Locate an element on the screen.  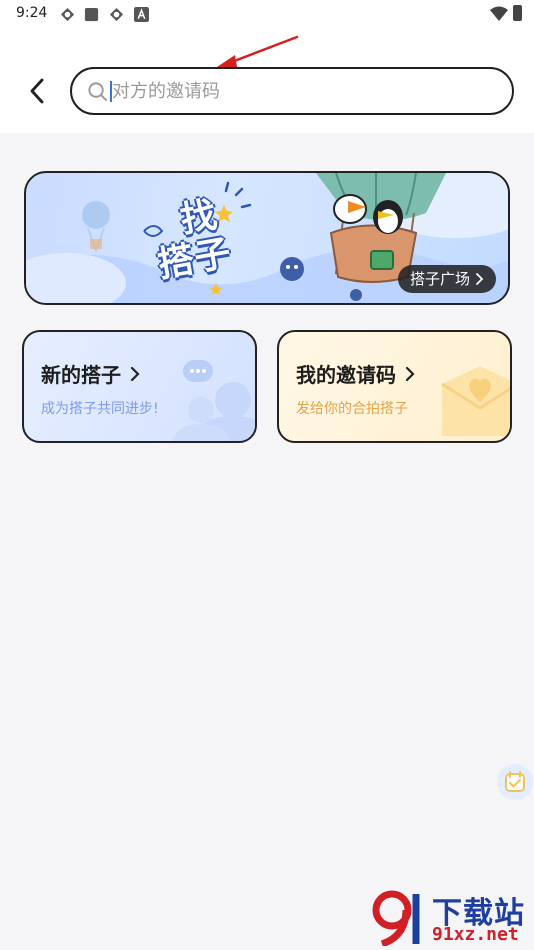
wifi-icon is located at coordinates (499, 13).